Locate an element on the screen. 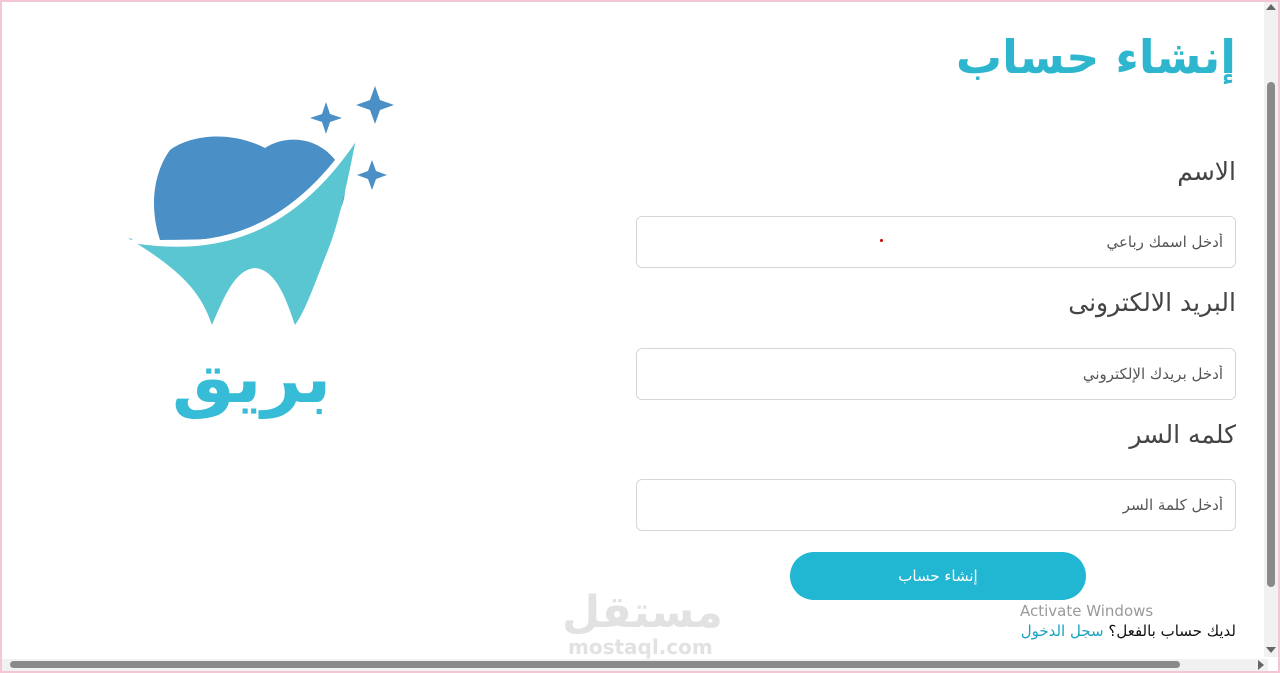  brand-name: بريق is located at coordinates (252, 378).